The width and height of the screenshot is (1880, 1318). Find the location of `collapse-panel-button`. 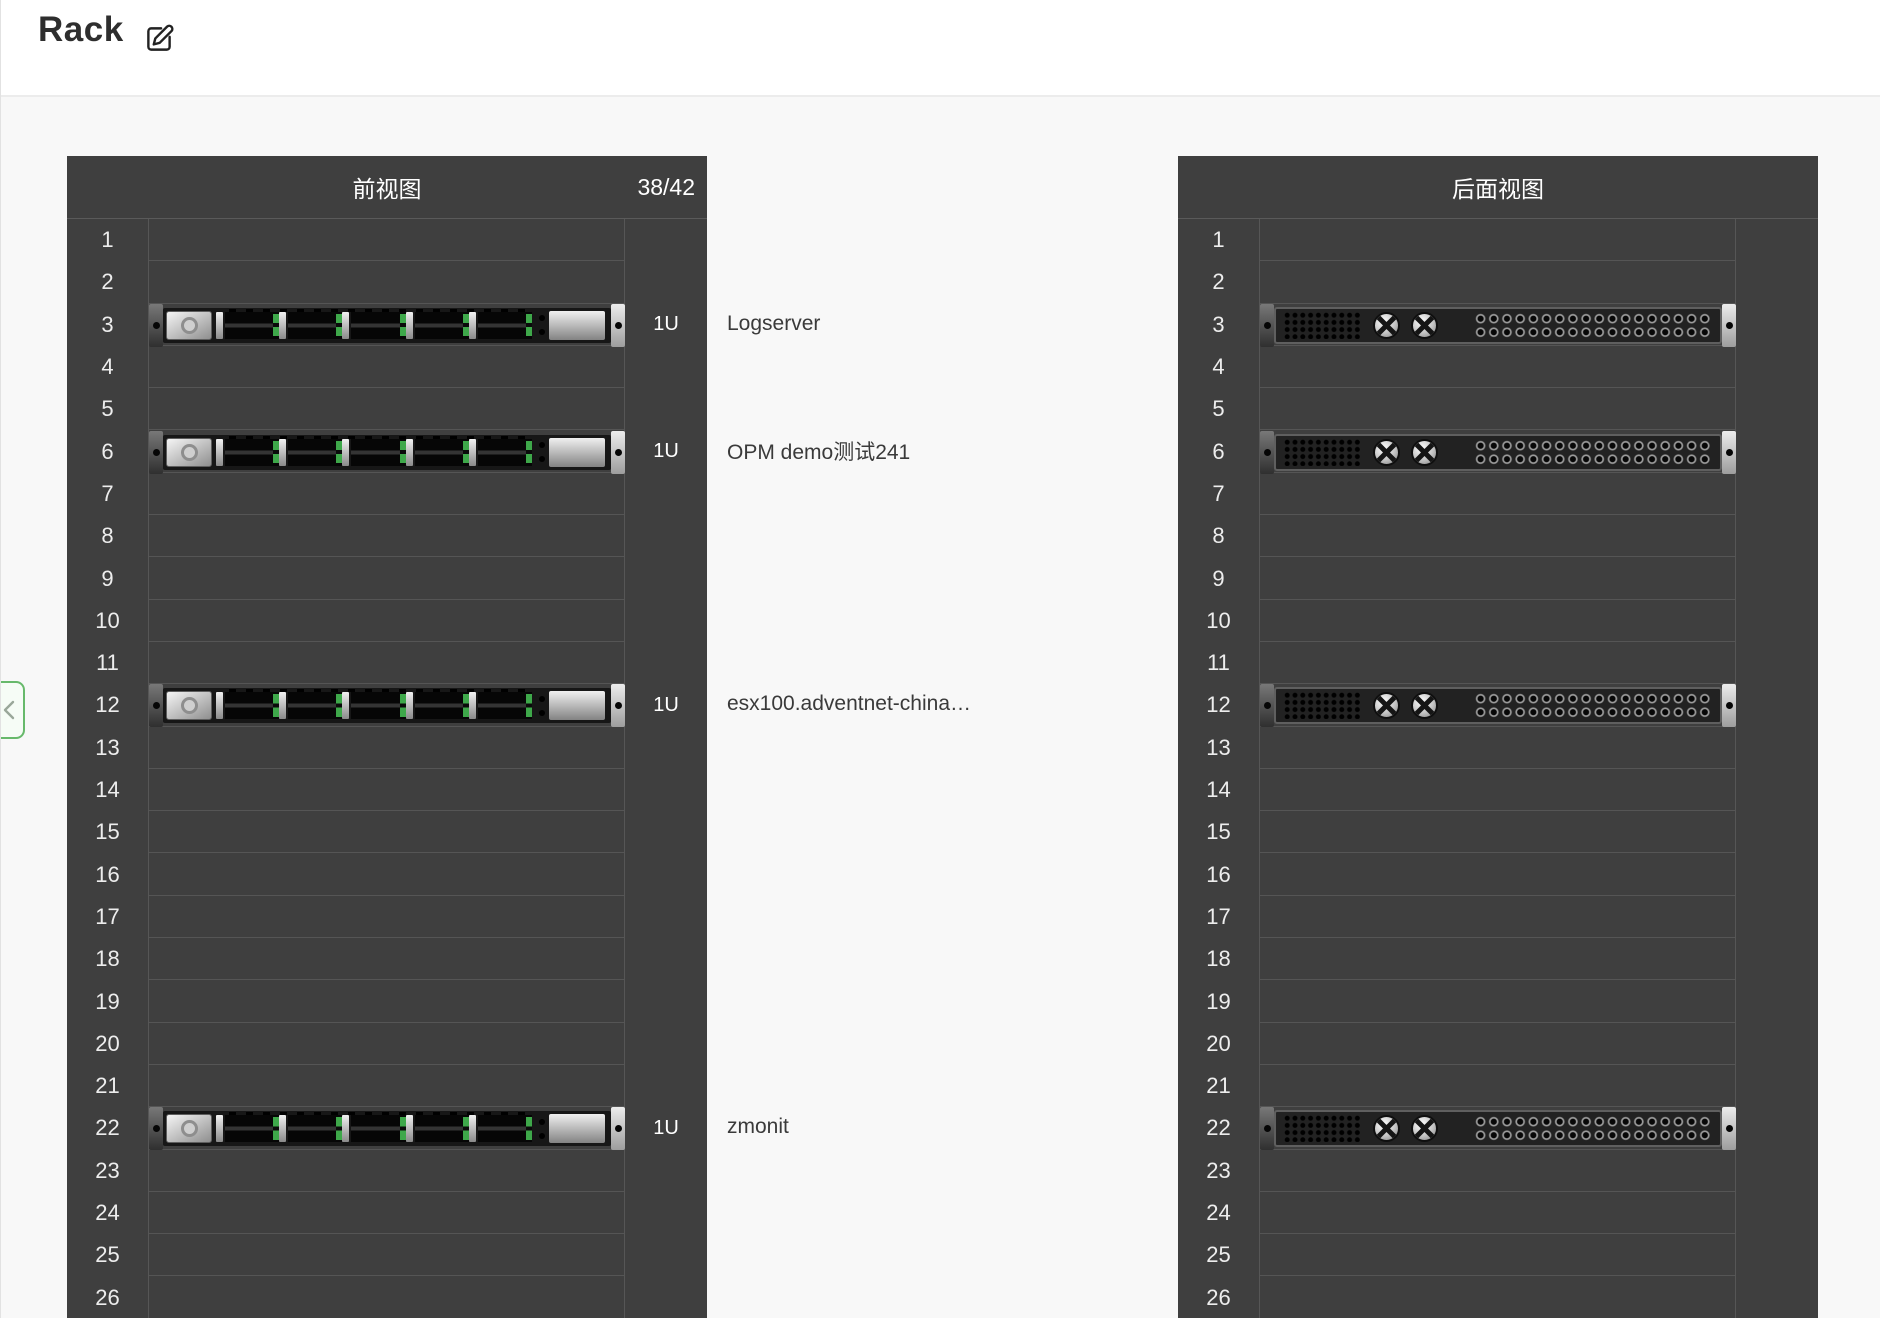

collapse-panel-button is located at coordinates (13, 710).